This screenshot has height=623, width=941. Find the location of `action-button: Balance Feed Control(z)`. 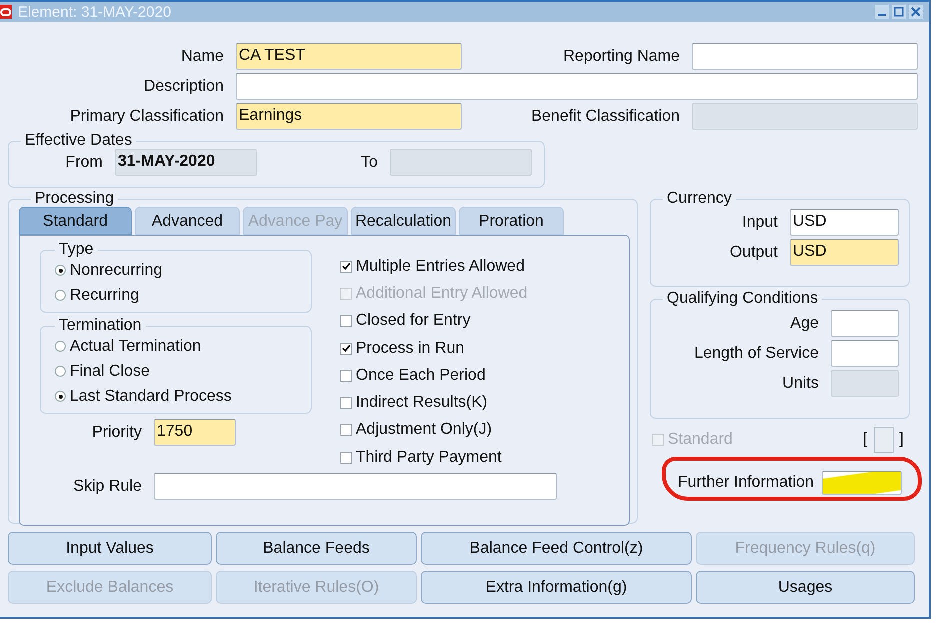

action-button: Balance Feed Control(z) is located at coordinates (556, 548).